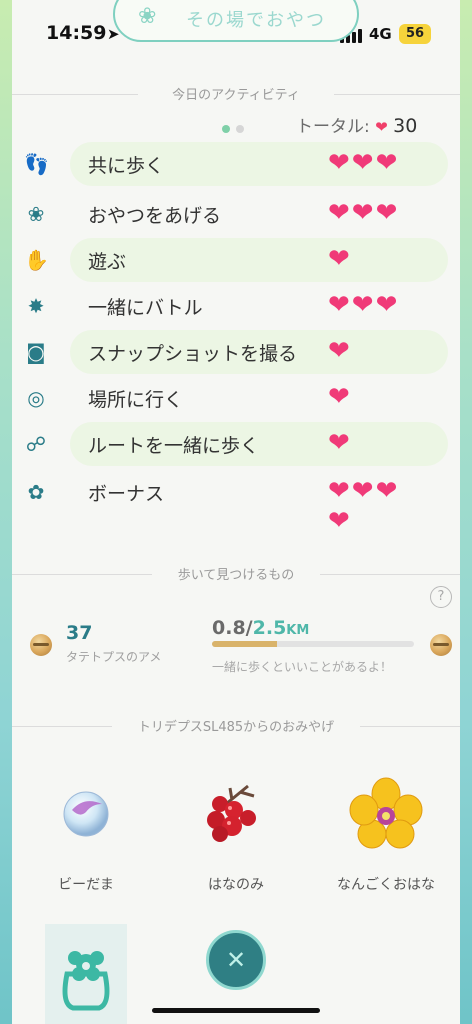  I want to click on berries-icon: ❀, so click(36, 214).